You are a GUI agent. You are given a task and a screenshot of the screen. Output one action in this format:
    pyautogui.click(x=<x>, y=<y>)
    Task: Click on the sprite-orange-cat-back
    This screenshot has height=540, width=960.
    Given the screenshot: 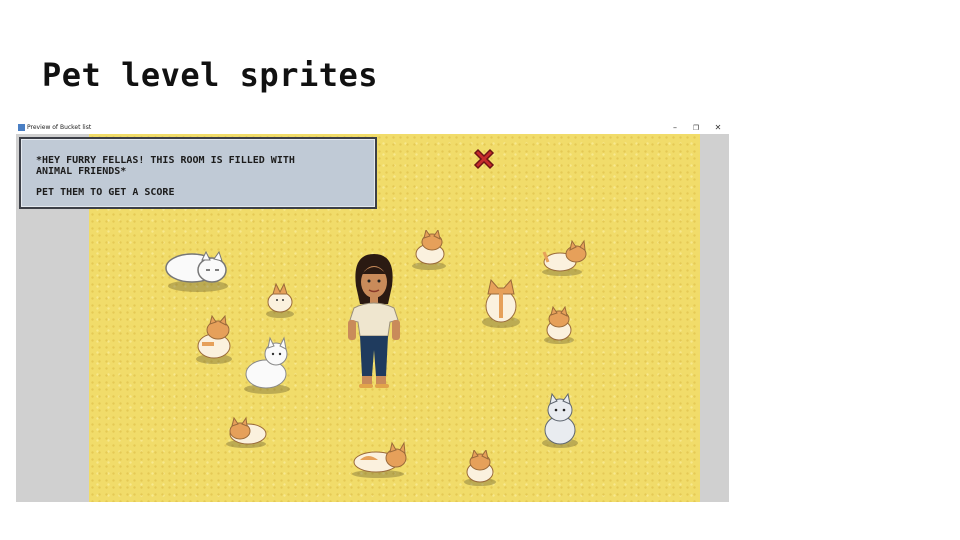 What is the action you would take?
    pyautogui.click(x=501, y=302)
    